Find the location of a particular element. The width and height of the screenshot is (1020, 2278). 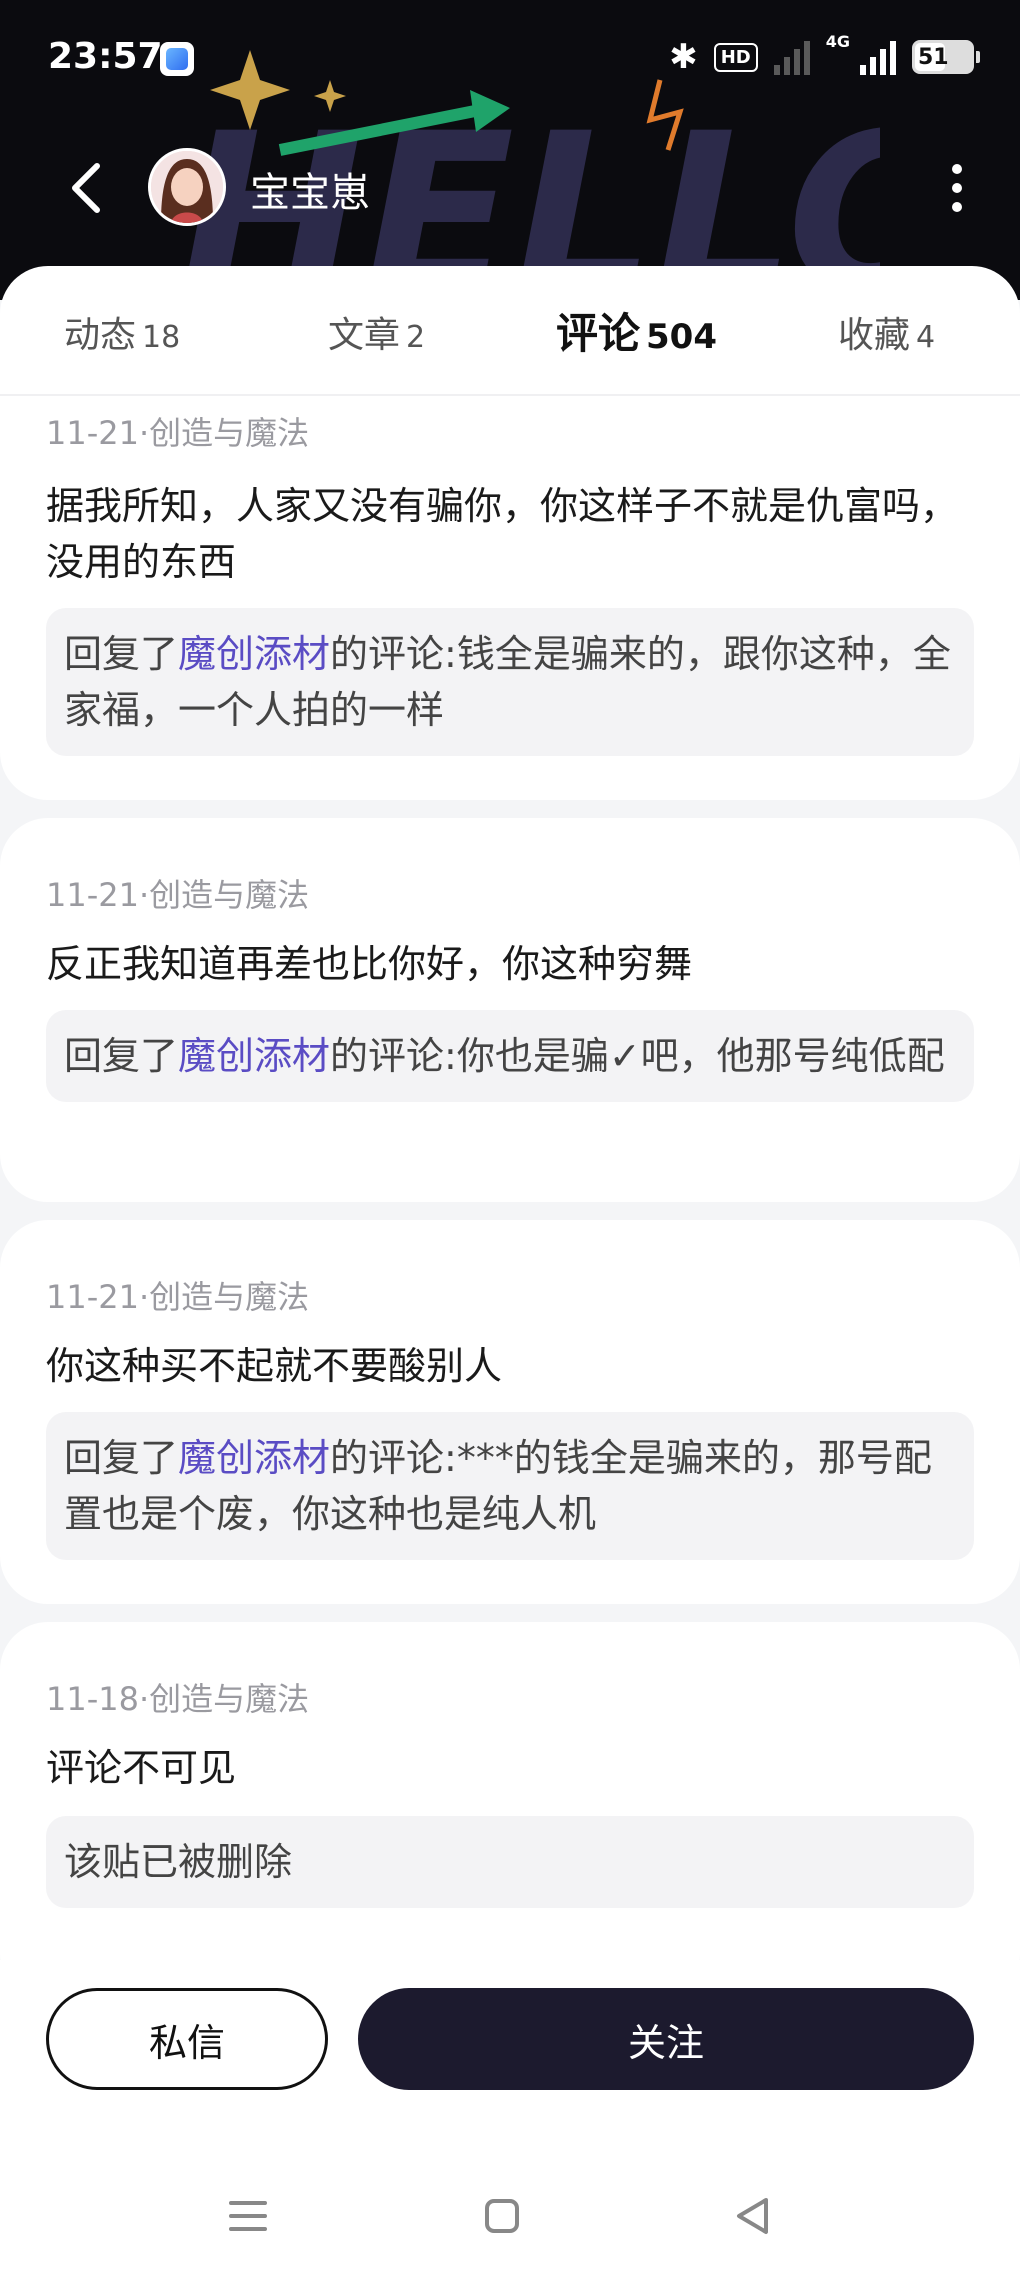

signal-1-icon is located at coordinates (791, 57).